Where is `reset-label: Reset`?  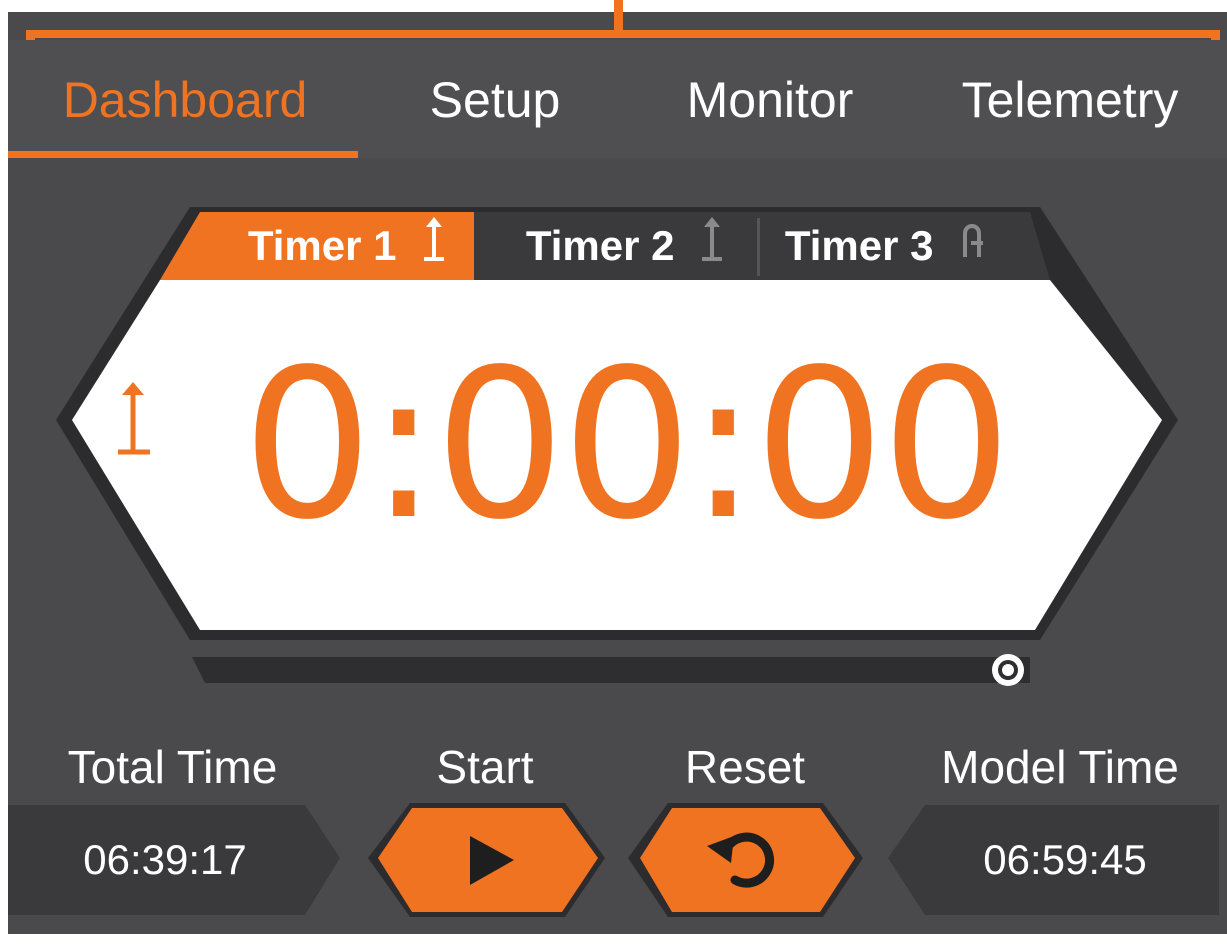
reset-label: Reset is located at coordinates (745, 767).